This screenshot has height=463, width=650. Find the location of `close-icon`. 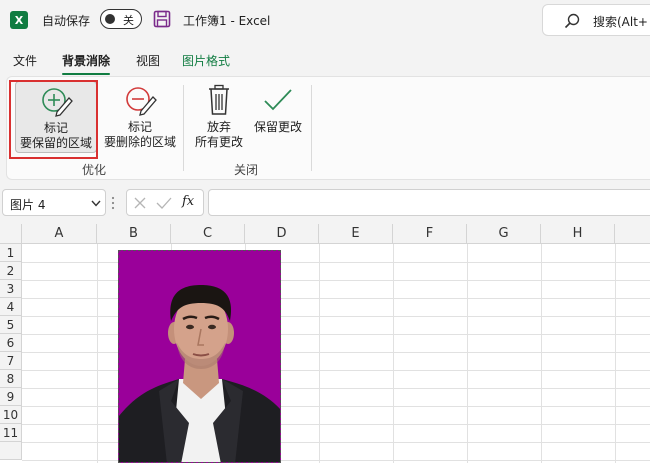

close-icon is located at coordinates (140, 203).